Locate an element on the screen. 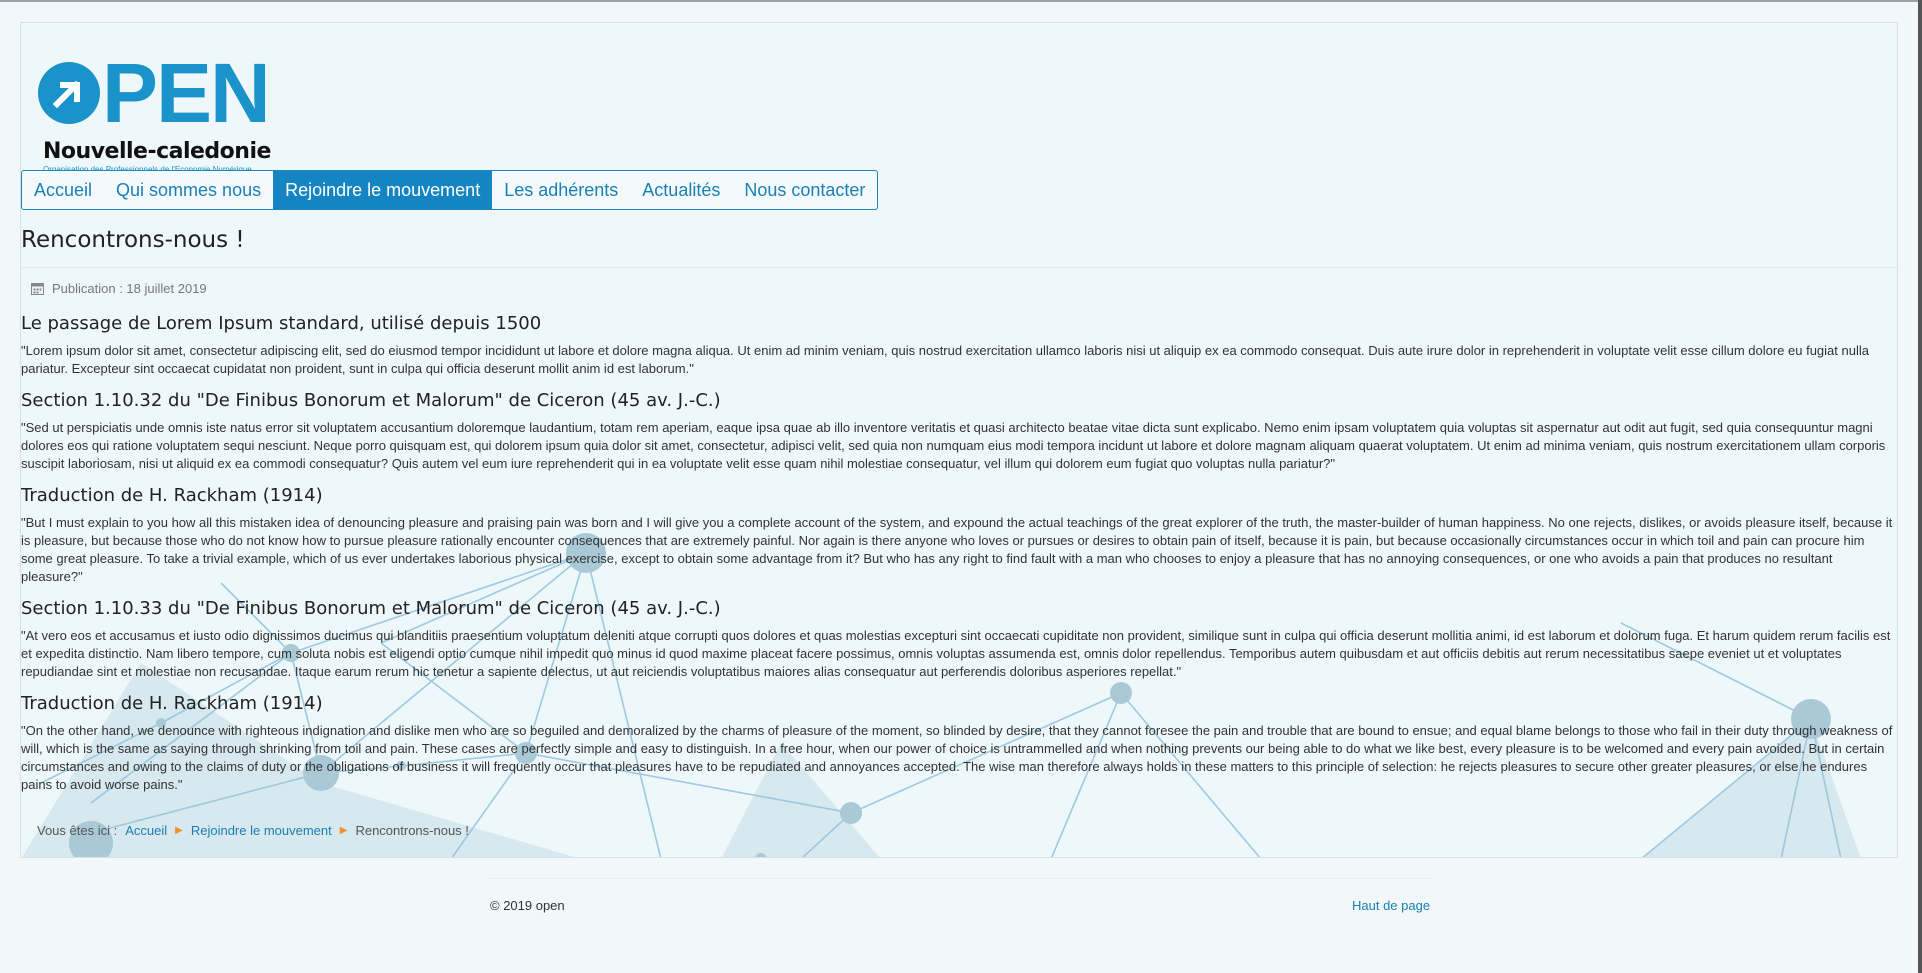  breadcrumb-link-accueil: Accueil is located at coordinates (146, 830).